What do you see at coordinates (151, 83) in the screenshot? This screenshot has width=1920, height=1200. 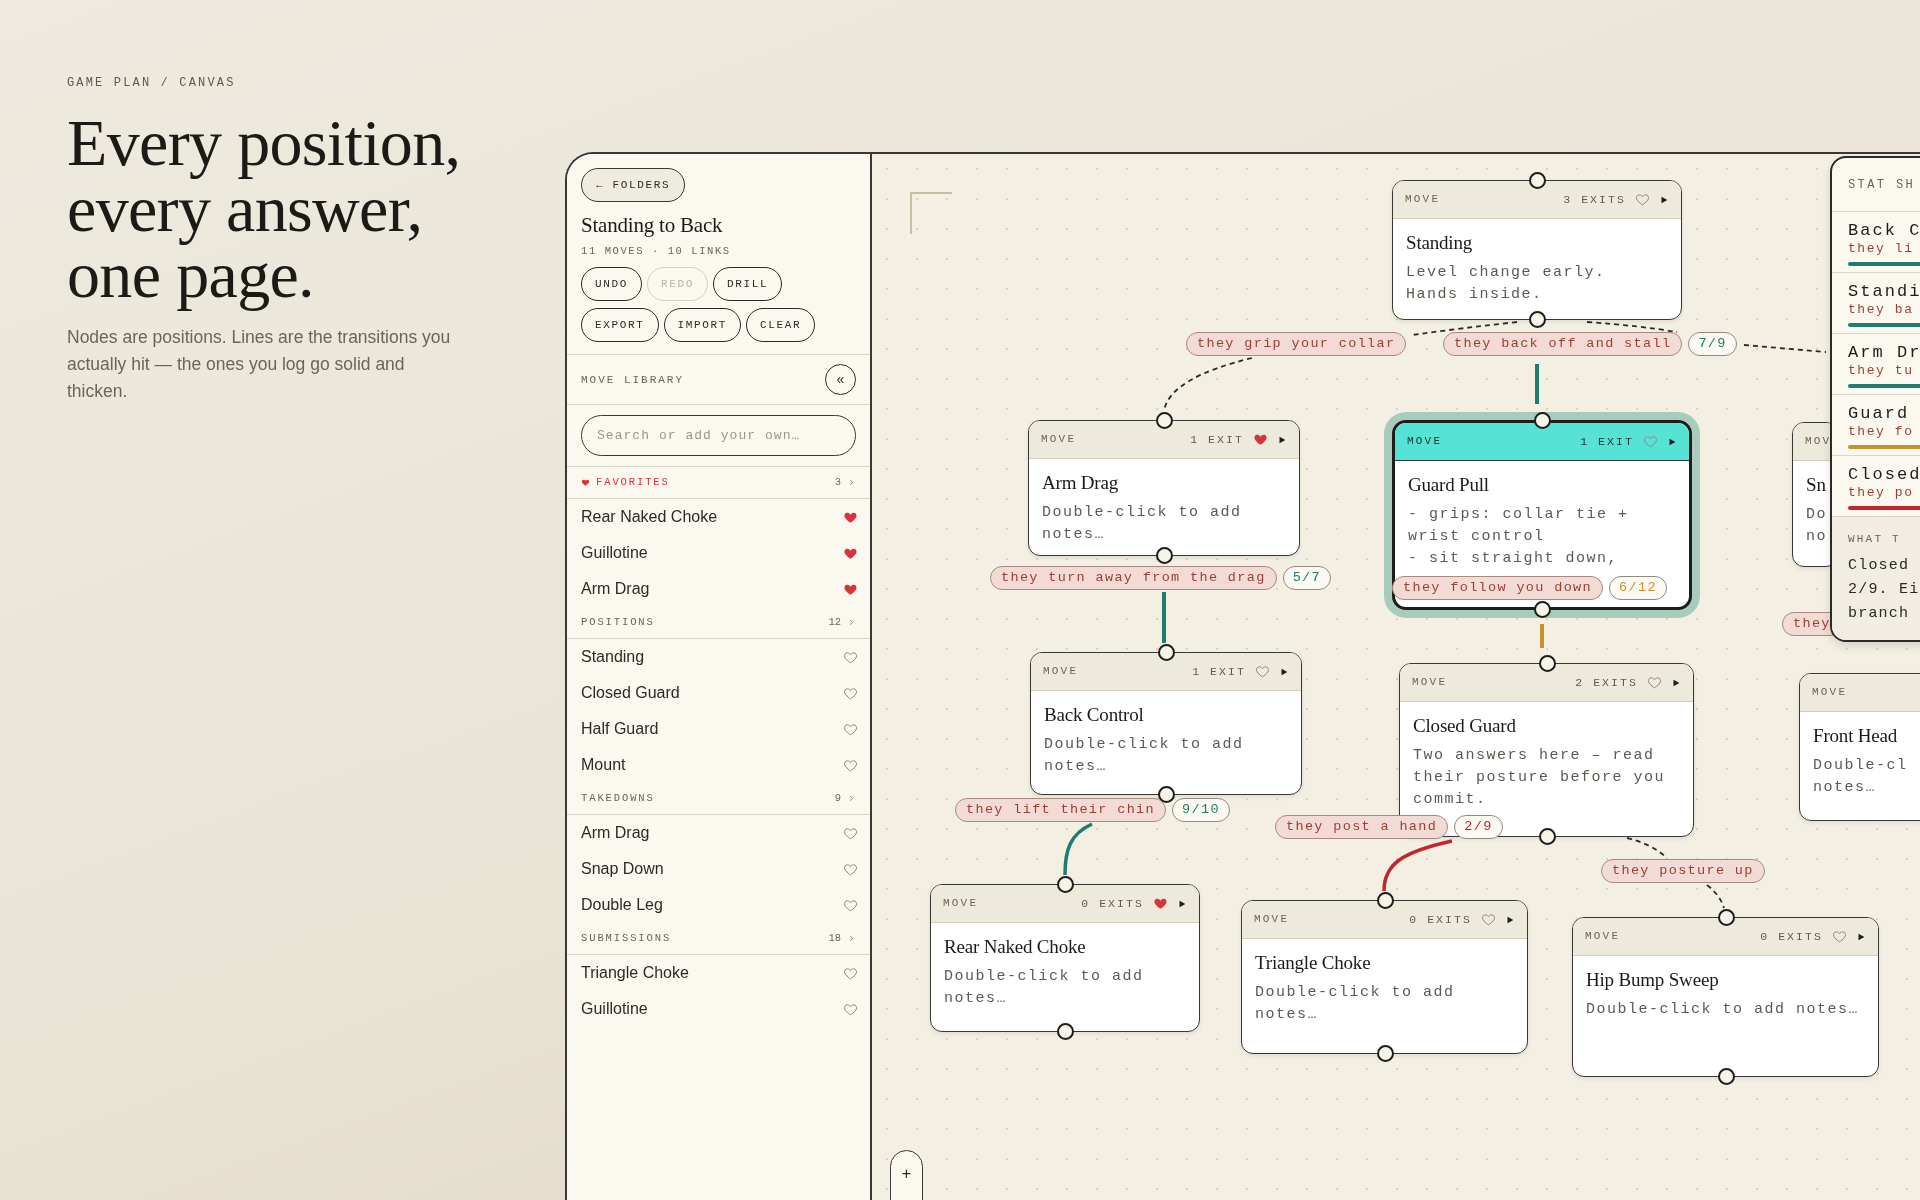 I see `breadcrumb: GAME PLAN / CANVAS` at bounding box center [151, 83].